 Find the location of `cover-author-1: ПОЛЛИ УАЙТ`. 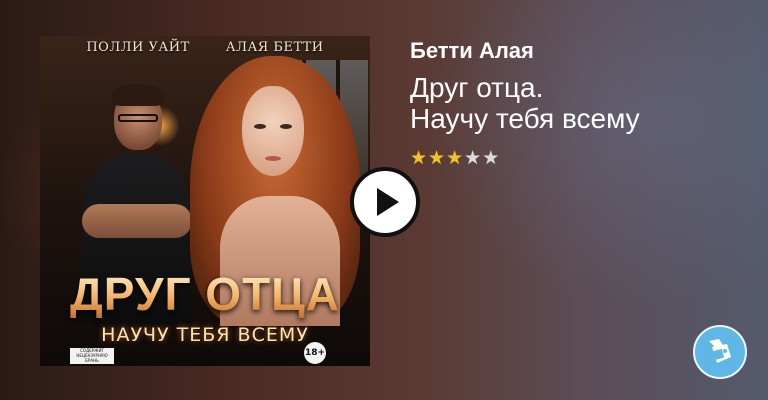

cover-author-1: ПОЛЛИ УАЙТ is located at coordinates (138, 47).